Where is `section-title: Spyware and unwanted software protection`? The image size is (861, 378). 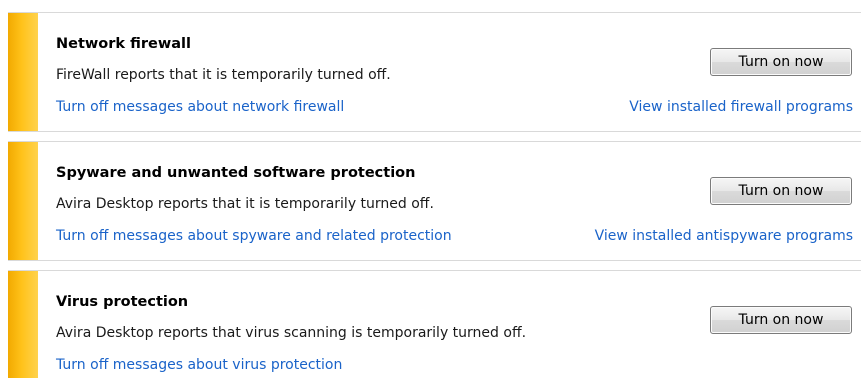
section-title: Spyware and unwanted software protection is located at coordinates (236, 173).